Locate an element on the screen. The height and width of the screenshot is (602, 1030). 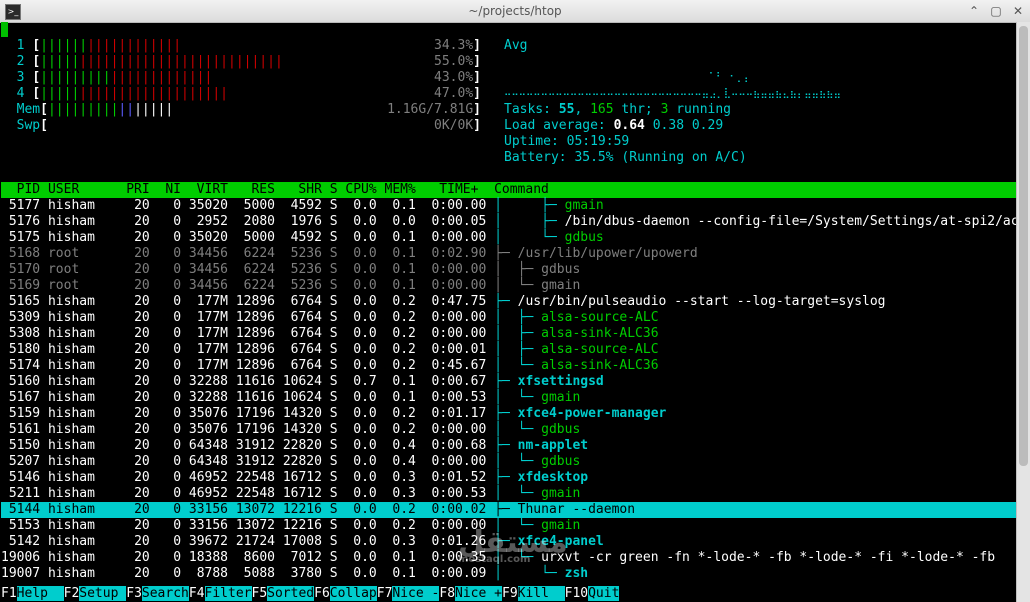
function-label-f1: Help is located at coordinates (40, 593).